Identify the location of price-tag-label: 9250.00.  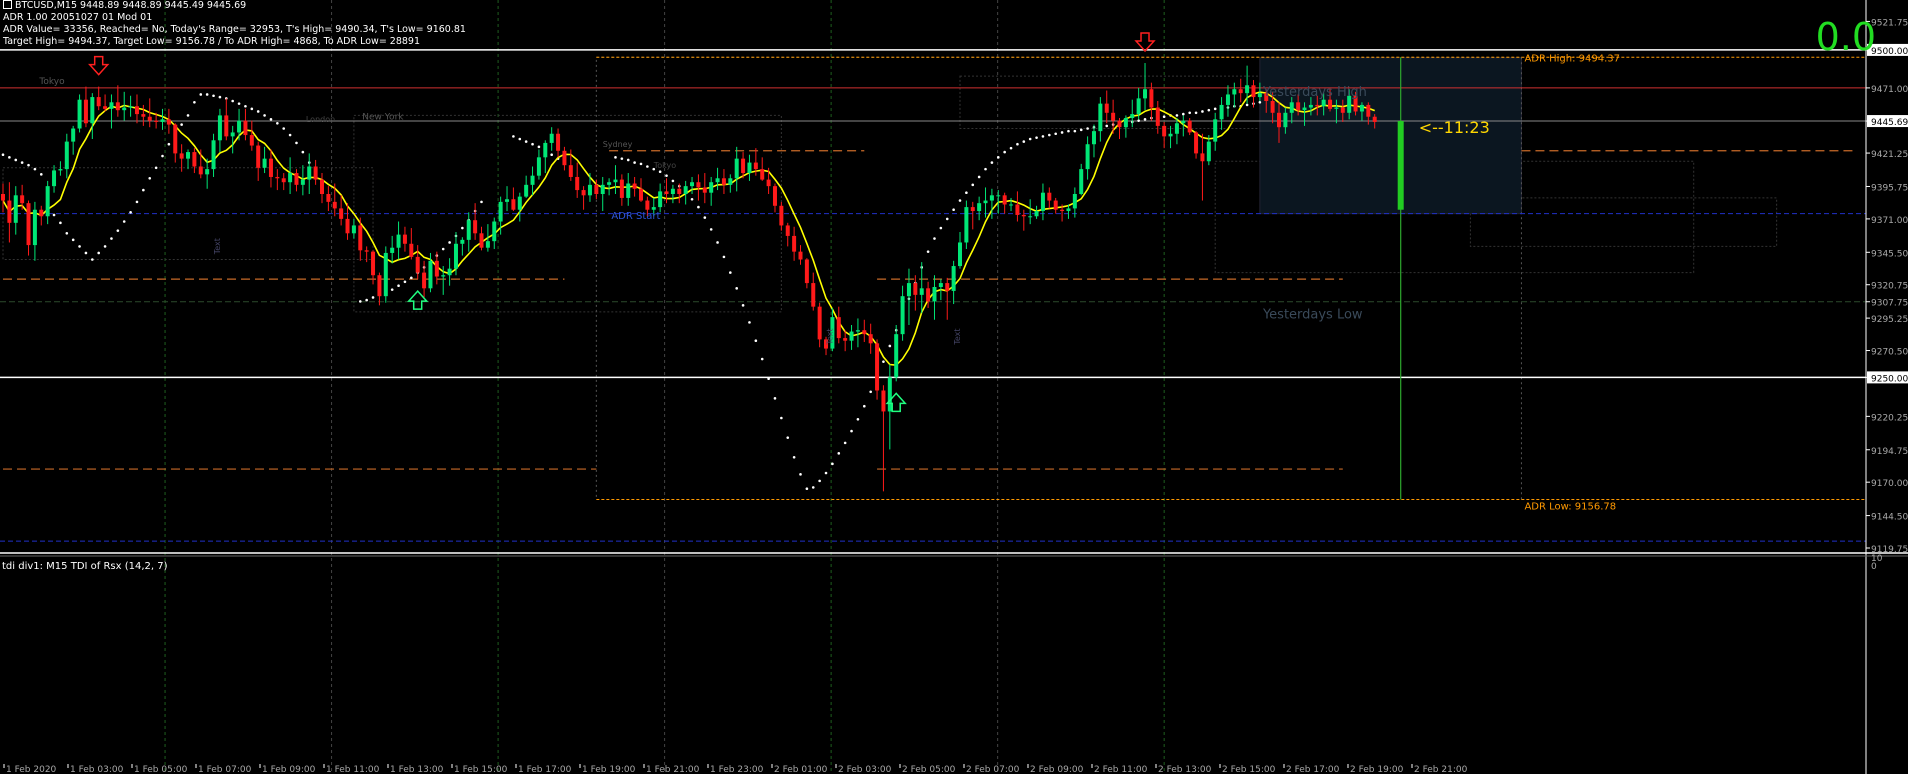
(1889, 379).